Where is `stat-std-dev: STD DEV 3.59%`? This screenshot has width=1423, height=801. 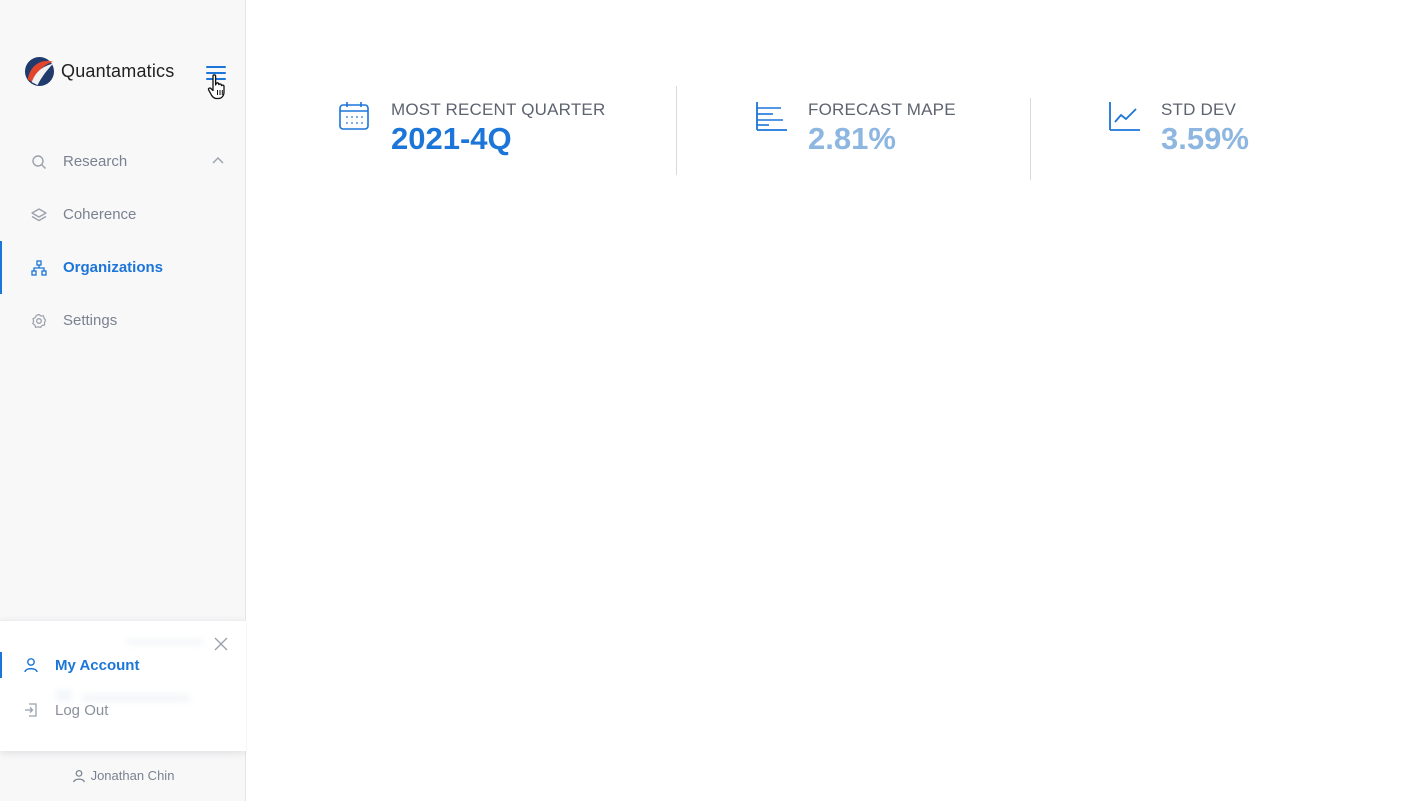 stat-std-dev: STD DEV 3.59% is located at coordinates (1178, 129).